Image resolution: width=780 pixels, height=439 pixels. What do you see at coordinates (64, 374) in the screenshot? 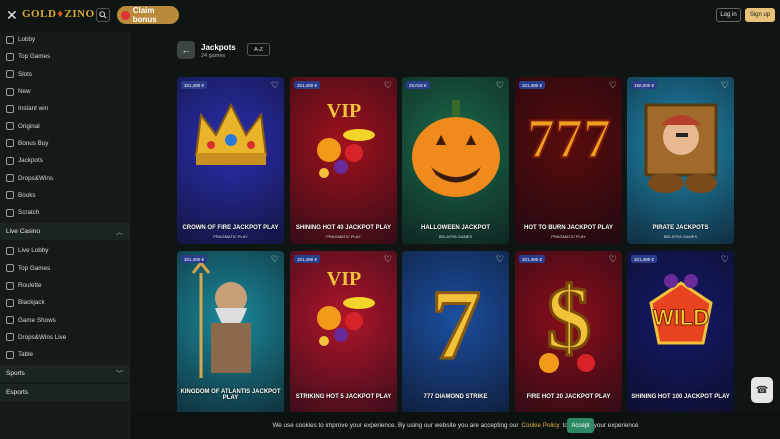
I see `sidebar-section-sports: Sports ﹀` at bounding box center [64, 374].